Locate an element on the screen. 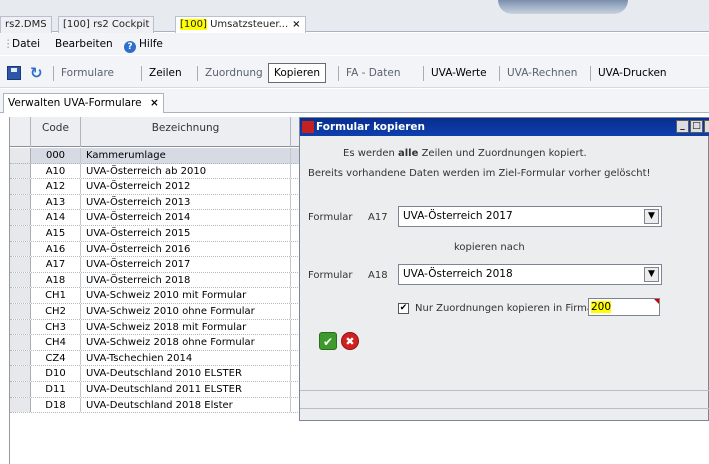 The height and width of the screenshot is (464, 709). formular-target-code: A18 is located at coordinates (378, 275).